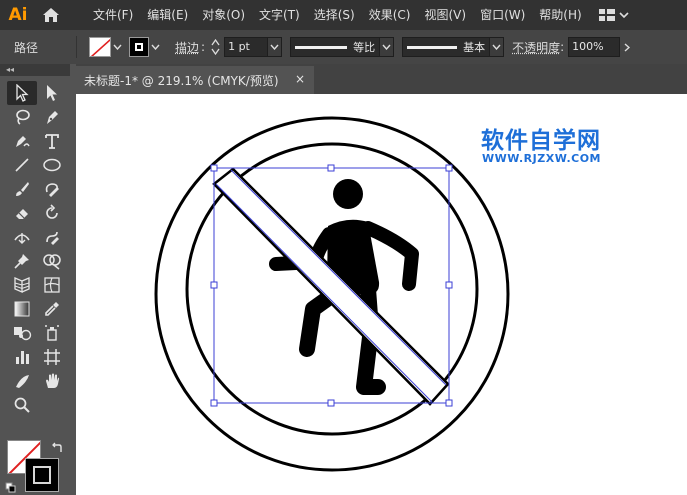 The height and width of the screenshot is (495, 687). I want to click on direct-selection-tool, so click(52, 93).